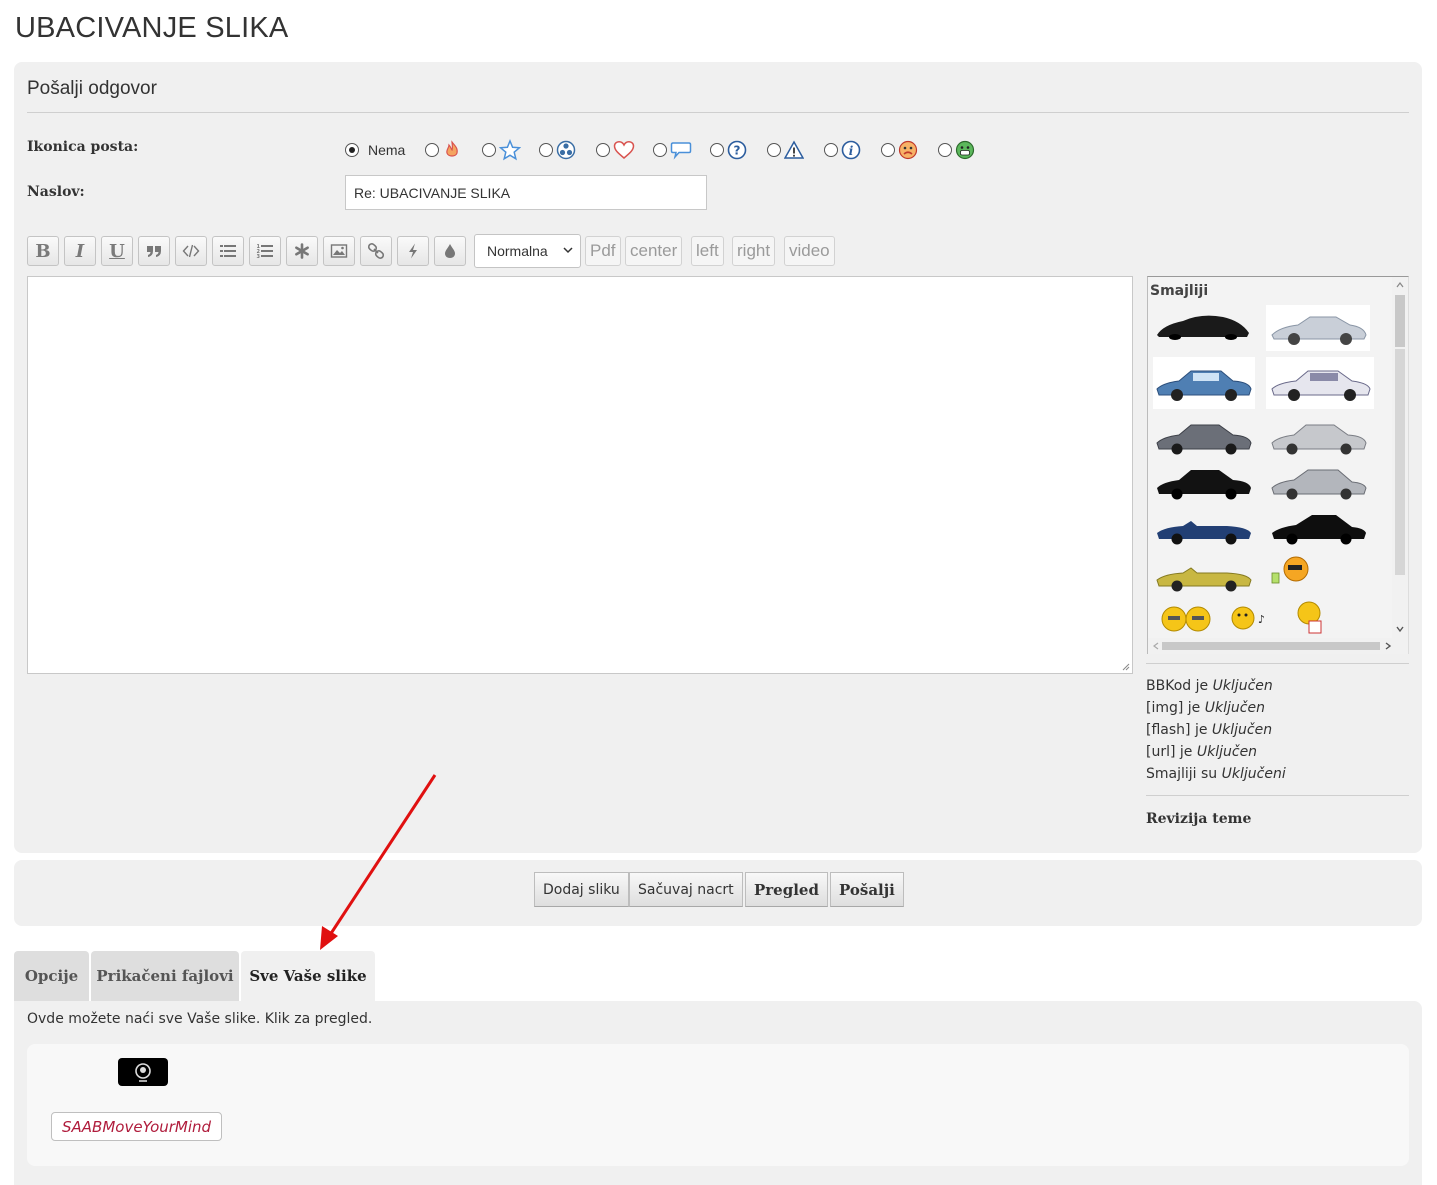 The height and width of the screenshot is (1185, 1437). What do you see at coordinates (1250, 618) in the screenshot?
I see `smiley-whistling: ♪` at bounding box center [1250, 618].